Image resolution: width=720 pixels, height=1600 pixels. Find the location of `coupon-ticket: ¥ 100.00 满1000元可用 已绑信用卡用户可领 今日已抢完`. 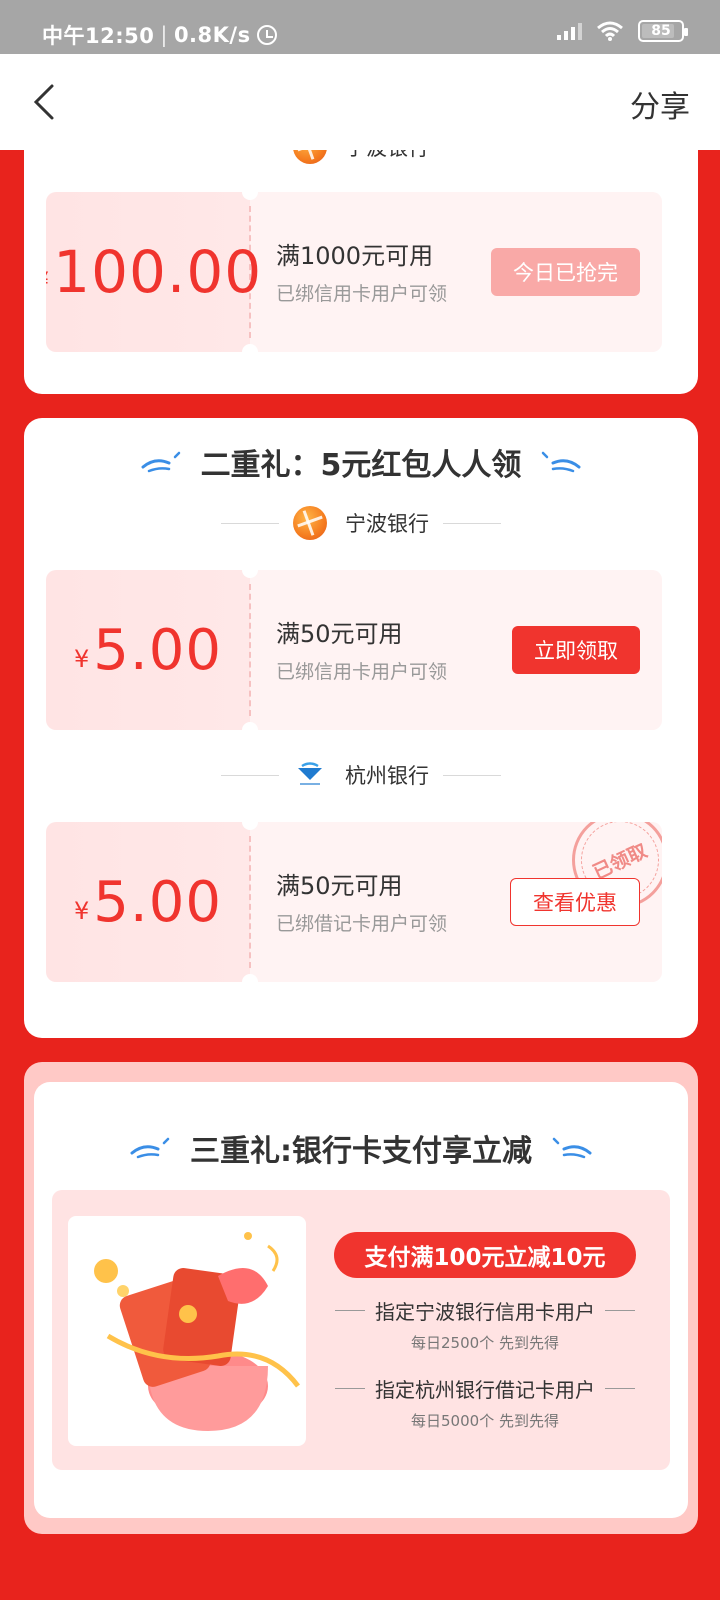

coupon-ticket: ¥ 100.00 满1000元可用 已绑信用卡用户可领 今日已抢完 is located at coordinates (354, 272).